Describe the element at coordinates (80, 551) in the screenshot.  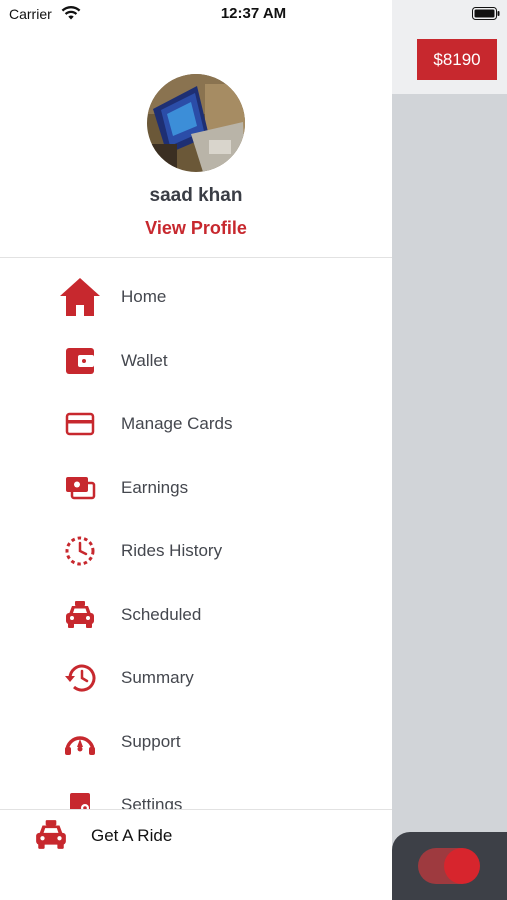
I see `clock-icon` at that location.